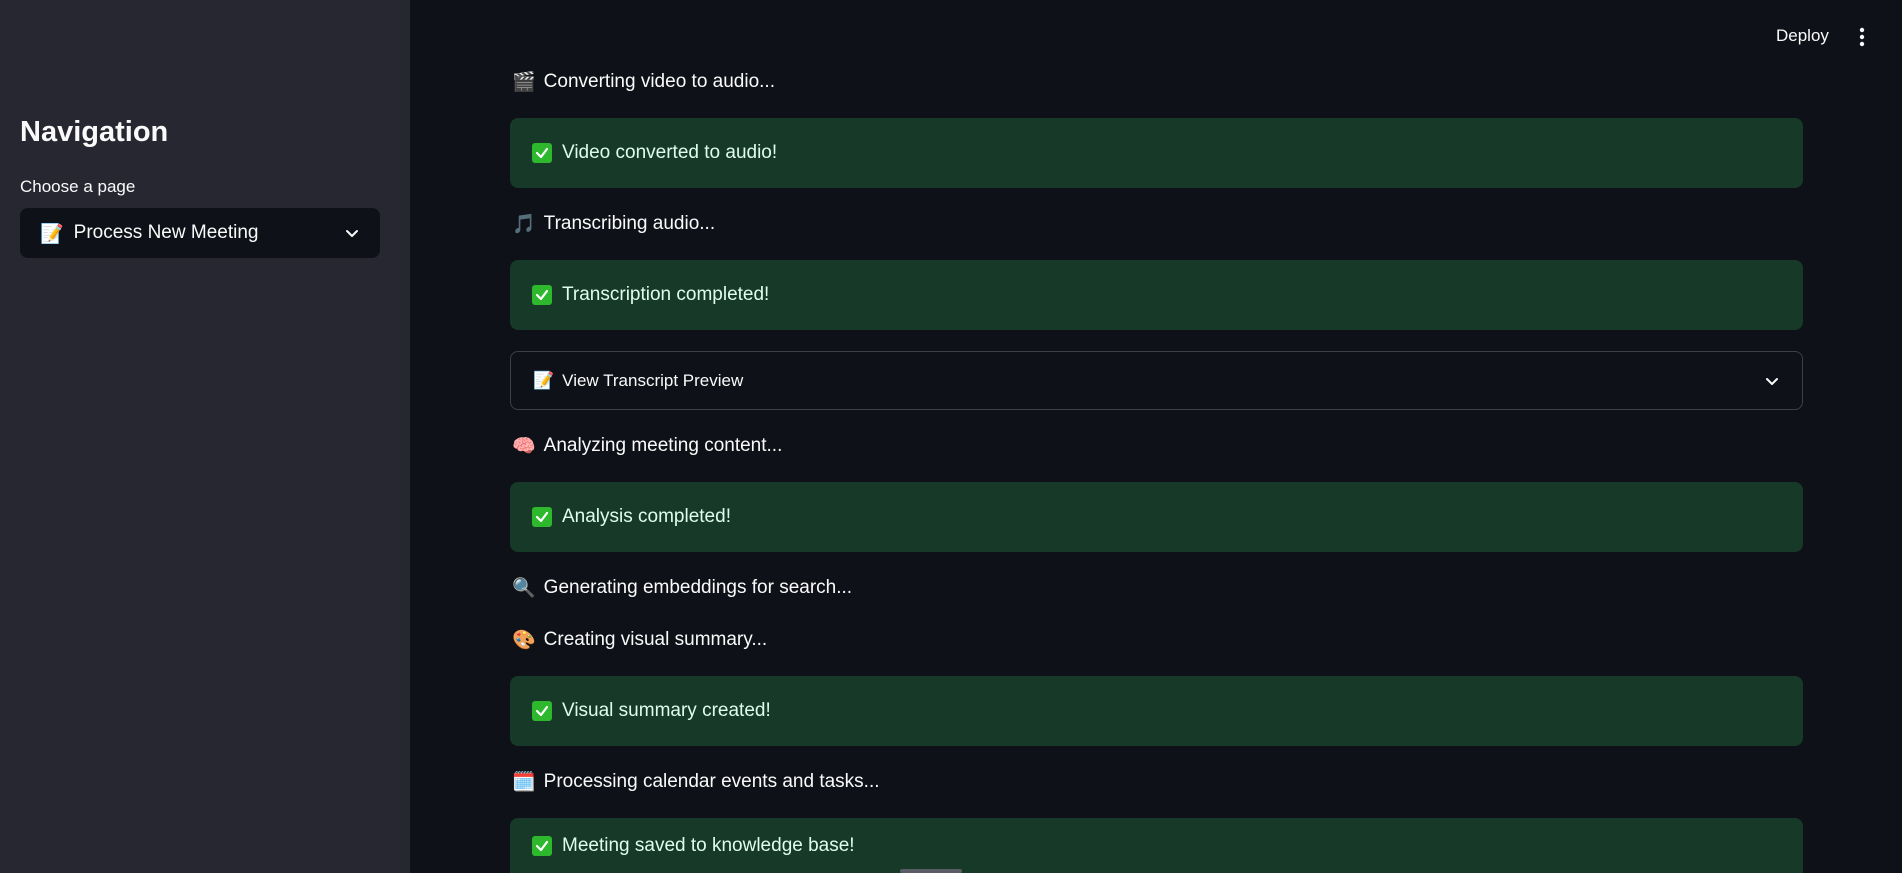 The height and width of the screenshot is (873, 1902). What do you see at coordinates (524, 782) in the screenshot?
I see `calendar-icon: 🗓️` at bounding box center [524, 782].